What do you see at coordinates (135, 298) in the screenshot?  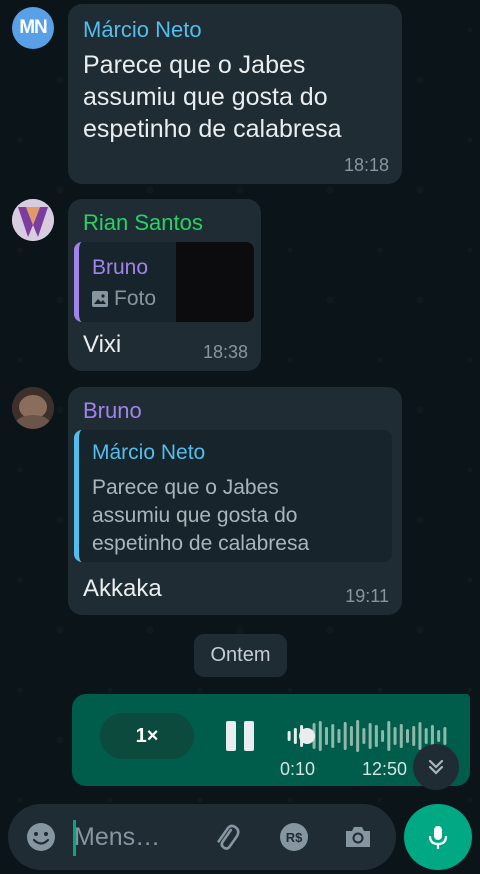 I see `quote-media-label: Foto` at bounding box center [135, 298].